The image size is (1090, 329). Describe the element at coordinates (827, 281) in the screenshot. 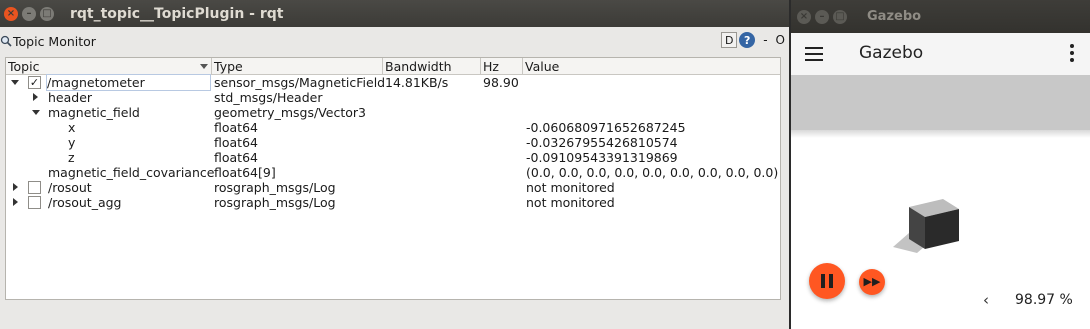

I see `pause-button` at that location.